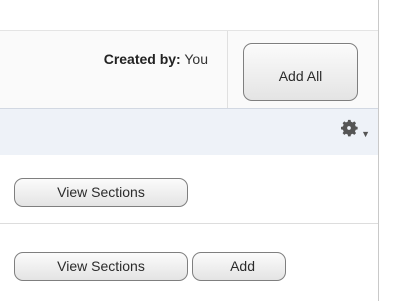  Describe the element at coordinates (300, 72) in the screenshot. I see `add-all-button: Add All` at that location.